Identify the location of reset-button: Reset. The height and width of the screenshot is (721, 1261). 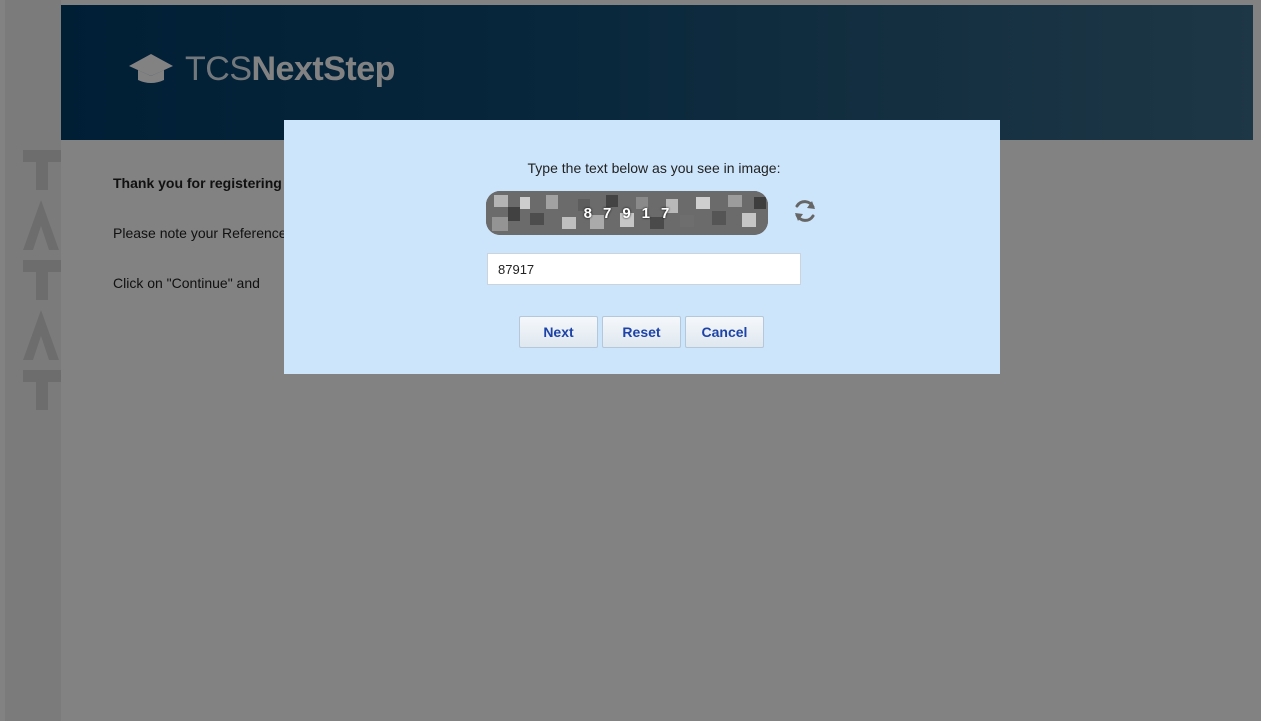
(641, 332).